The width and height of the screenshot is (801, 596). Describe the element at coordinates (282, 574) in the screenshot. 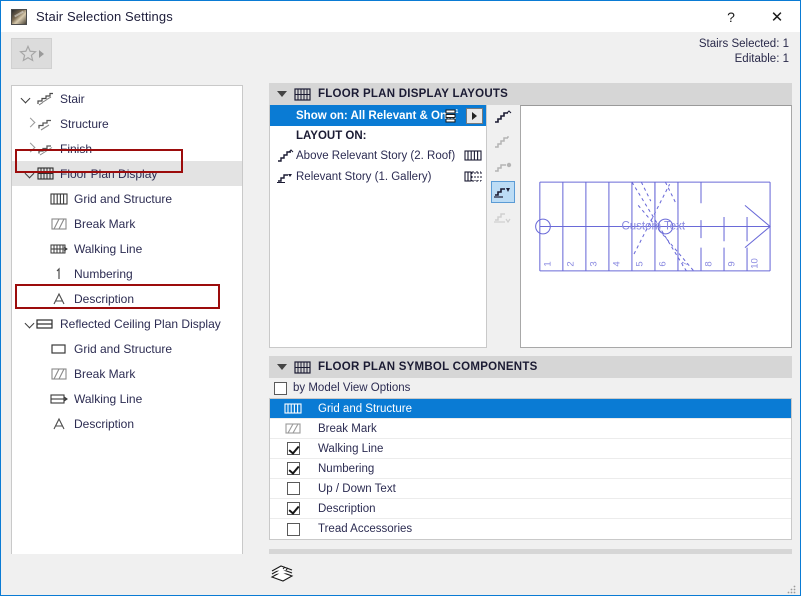

I see `layers-icon` at that location.